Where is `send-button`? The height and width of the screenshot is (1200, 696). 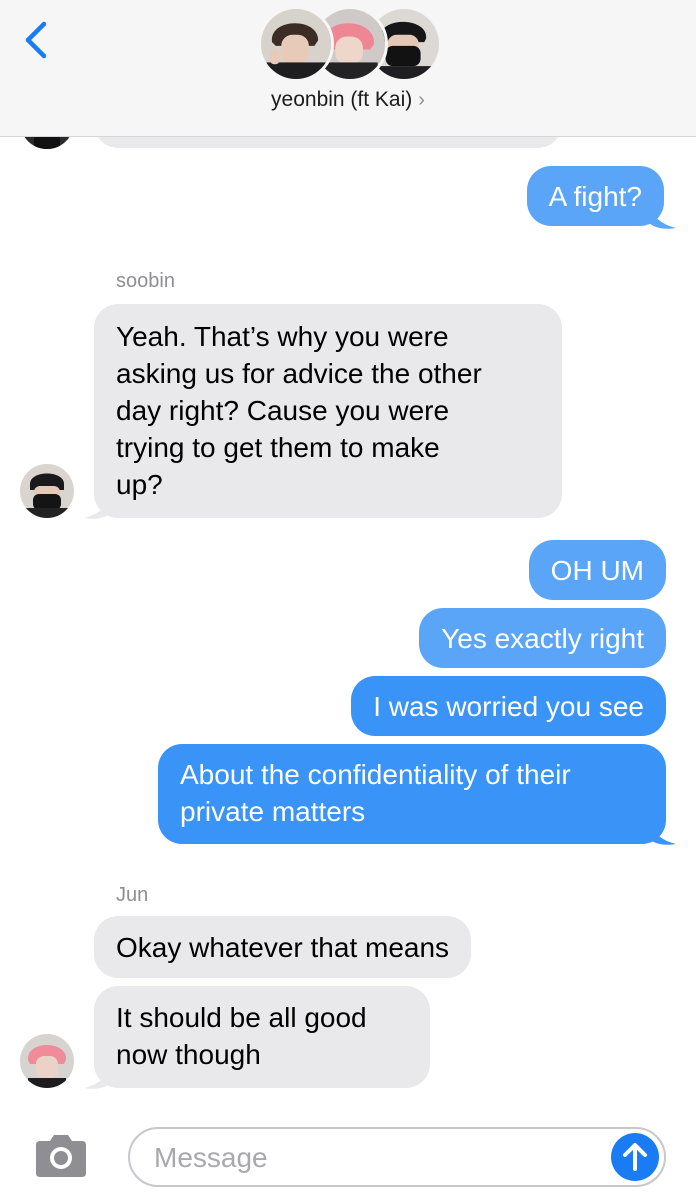
send-button is located at coordinates (635, 1157).